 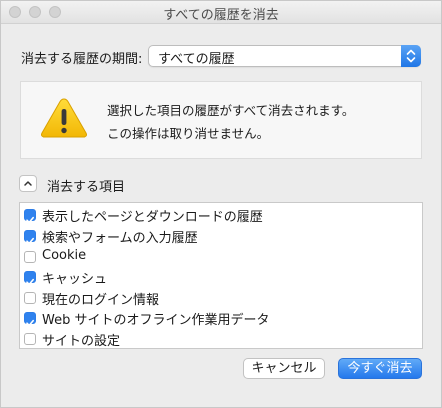 I want to click on item-label: 表示したページとダウンロードの履歴, so click(x=152, y=217).